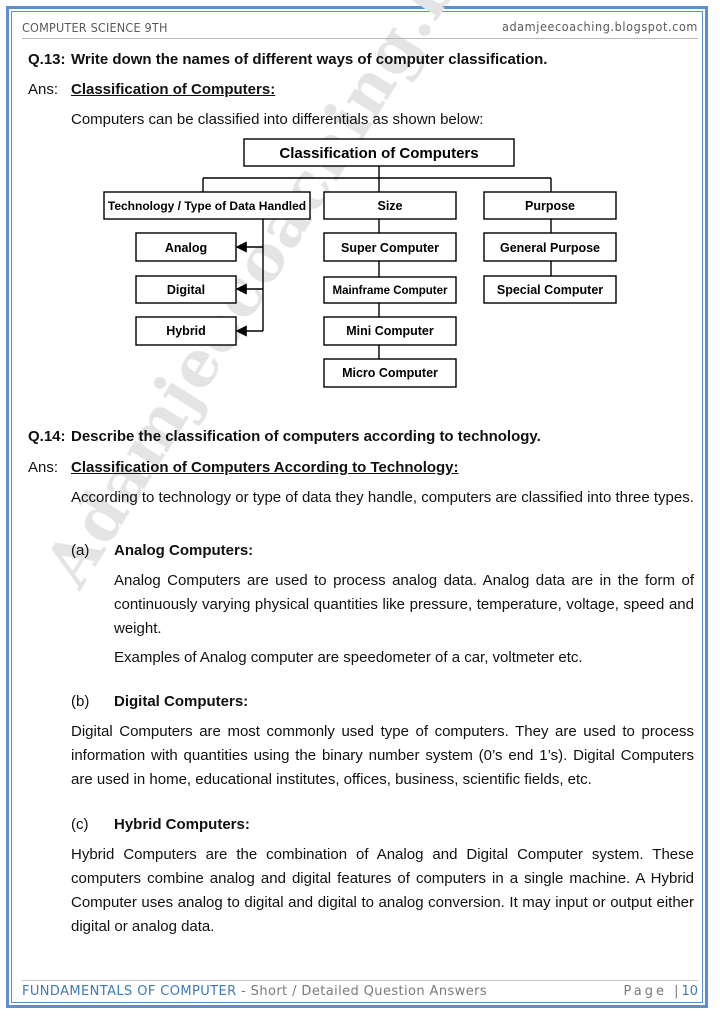  Describe the element at coordinates (550, 206) in the screenshot. I see `diagram-branch-purpose: Purpose` at that location.